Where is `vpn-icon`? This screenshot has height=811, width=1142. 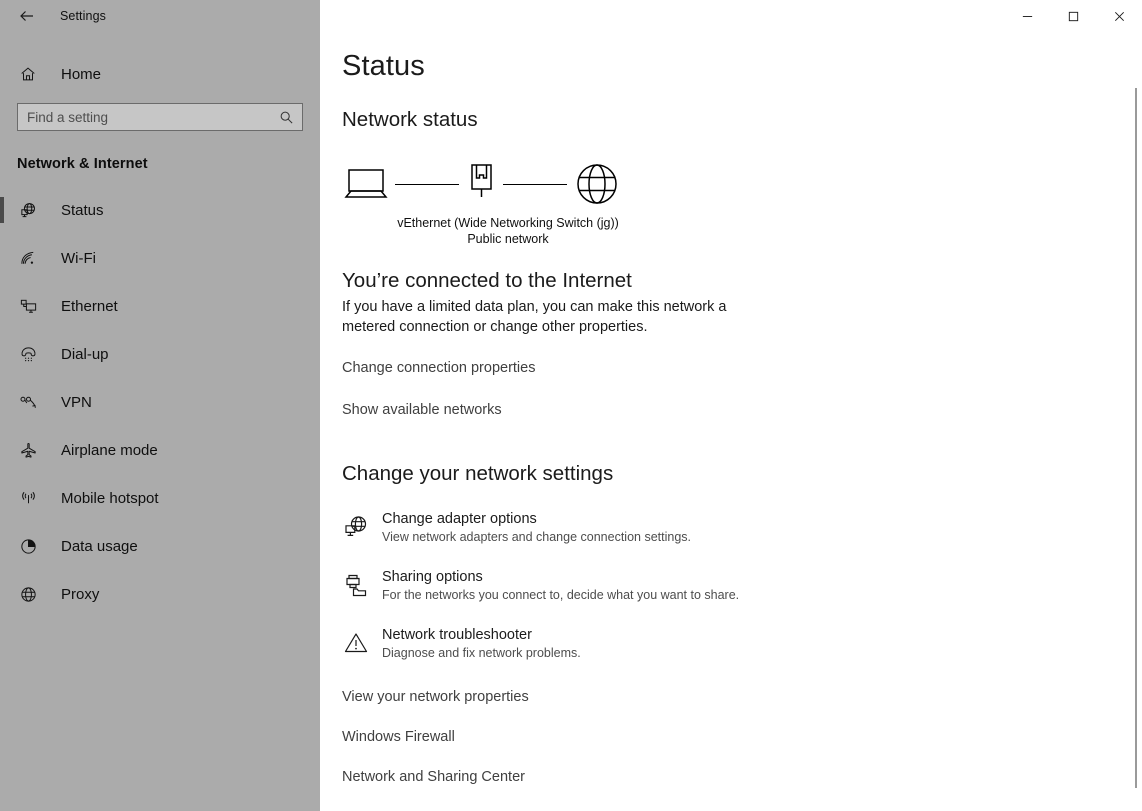
vpn-icon is located at coordinates (28, 402).